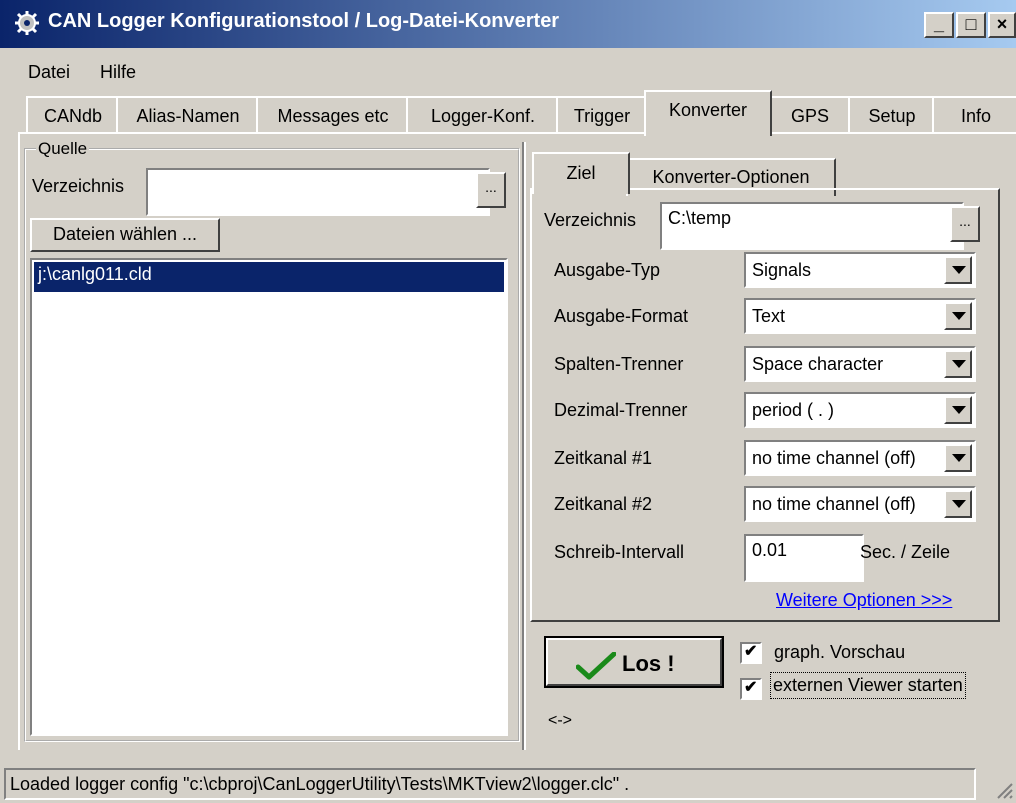 Image resolution: width=1016 pixels, height=803 pixels. Describe the element at coordinates (892, 115) in the screenshot. I see `tab-setup: Setup` at that location.